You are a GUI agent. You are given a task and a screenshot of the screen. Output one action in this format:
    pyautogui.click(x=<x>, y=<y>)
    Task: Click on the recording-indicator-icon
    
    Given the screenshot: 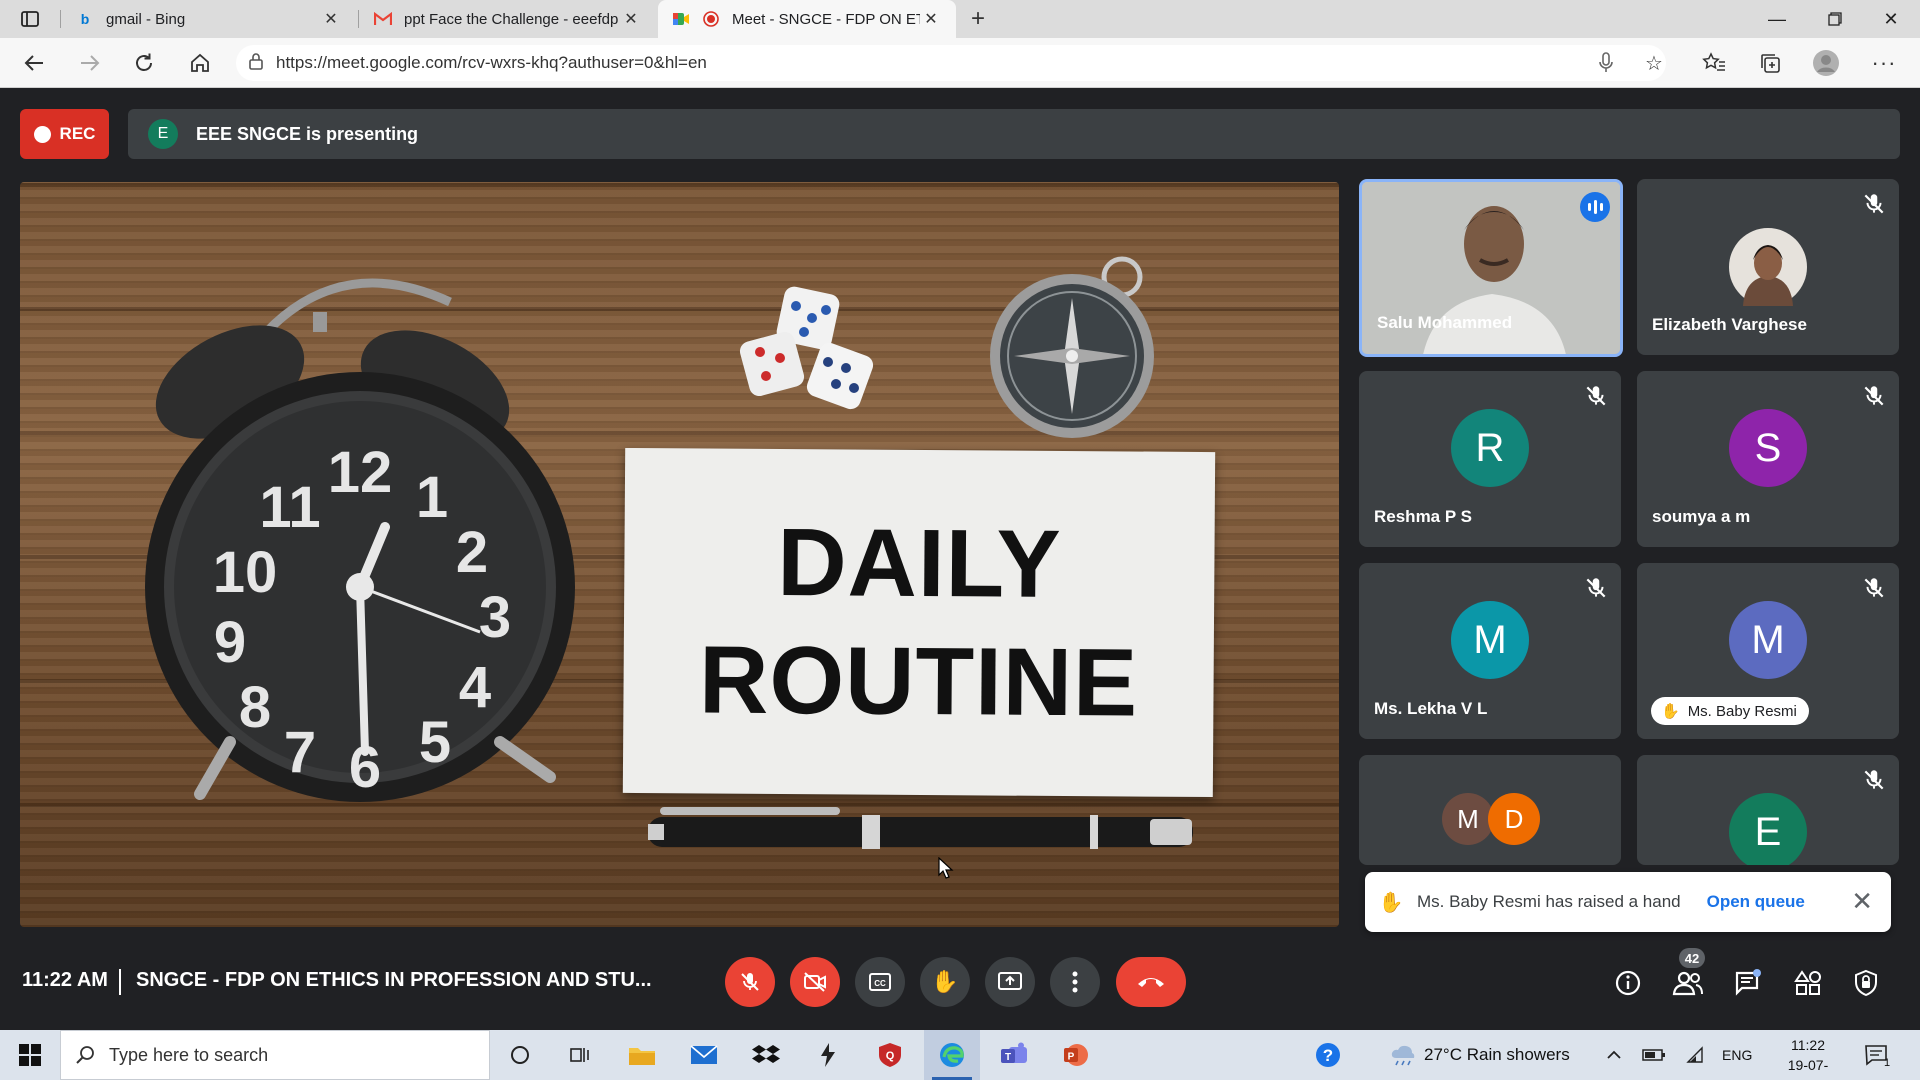 What is the action you would take?
    pyautogui.click(x=711, y=19)
    